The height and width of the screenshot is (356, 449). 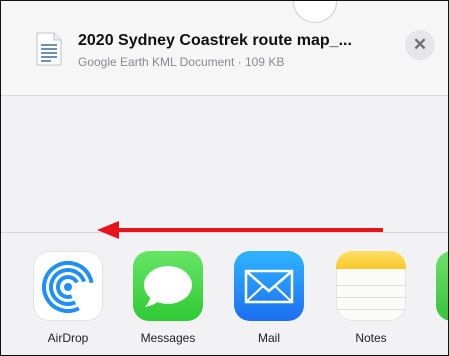 I want to click on notes-icon, so click(x=371, y=286).